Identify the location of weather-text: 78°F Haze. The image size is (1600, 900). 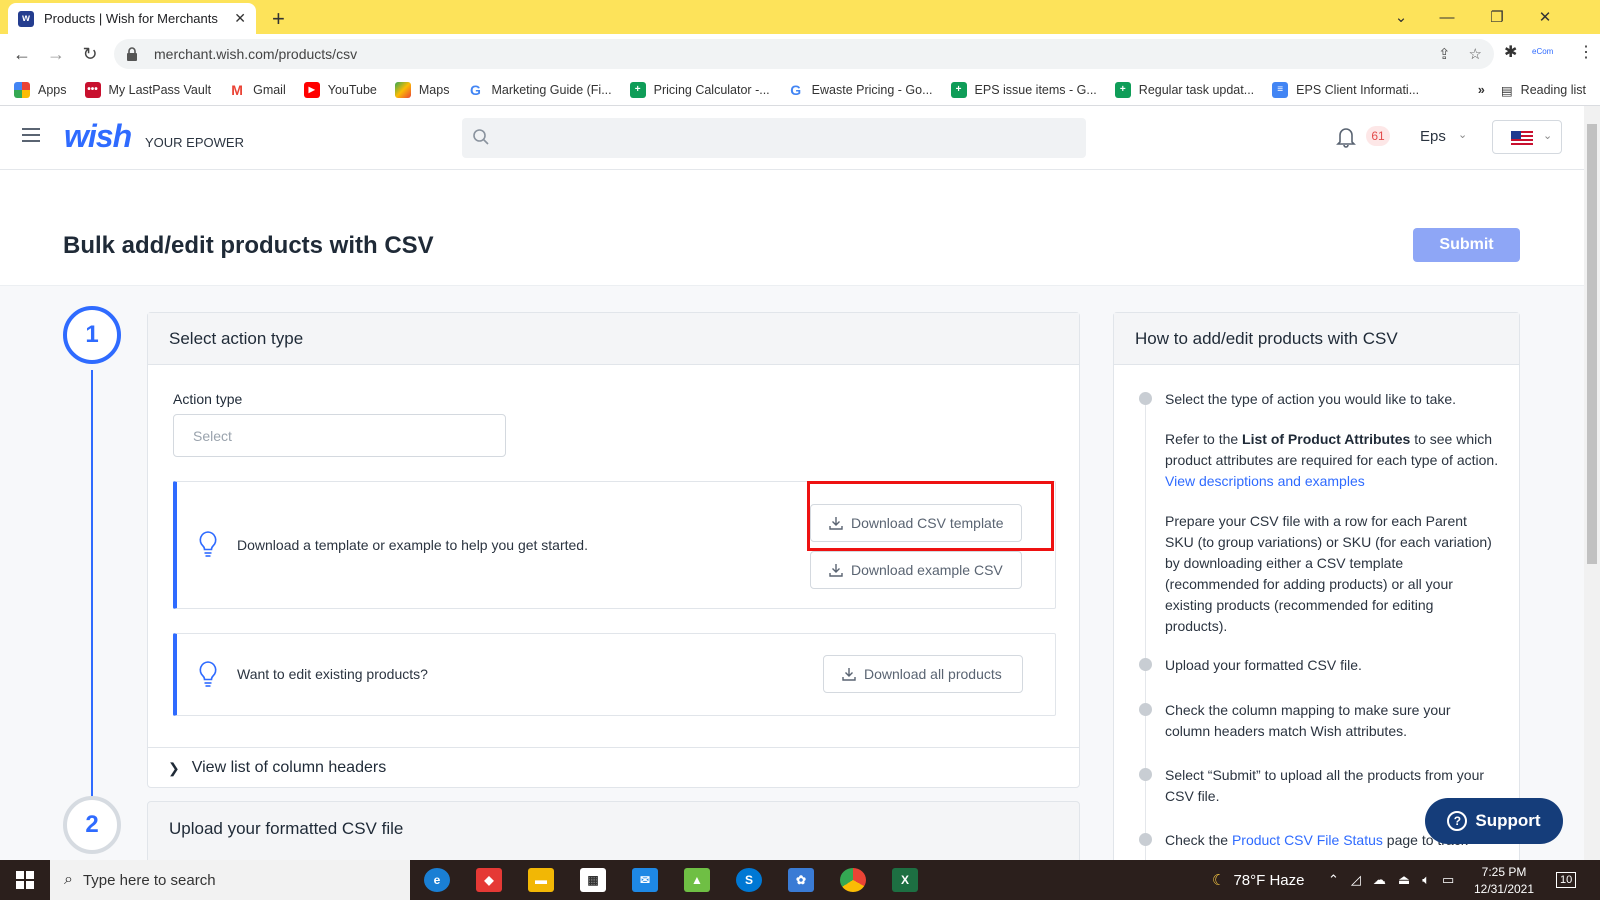
(1269, 880).